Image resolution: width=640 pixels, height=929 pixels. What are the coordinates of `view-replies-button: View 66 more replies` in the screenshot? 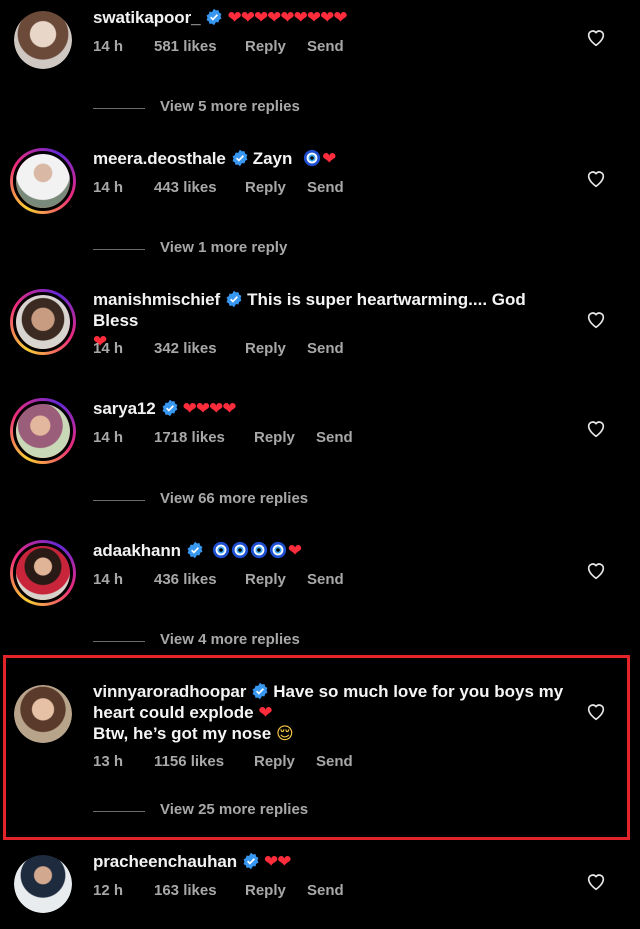 It's located at (243, 500).